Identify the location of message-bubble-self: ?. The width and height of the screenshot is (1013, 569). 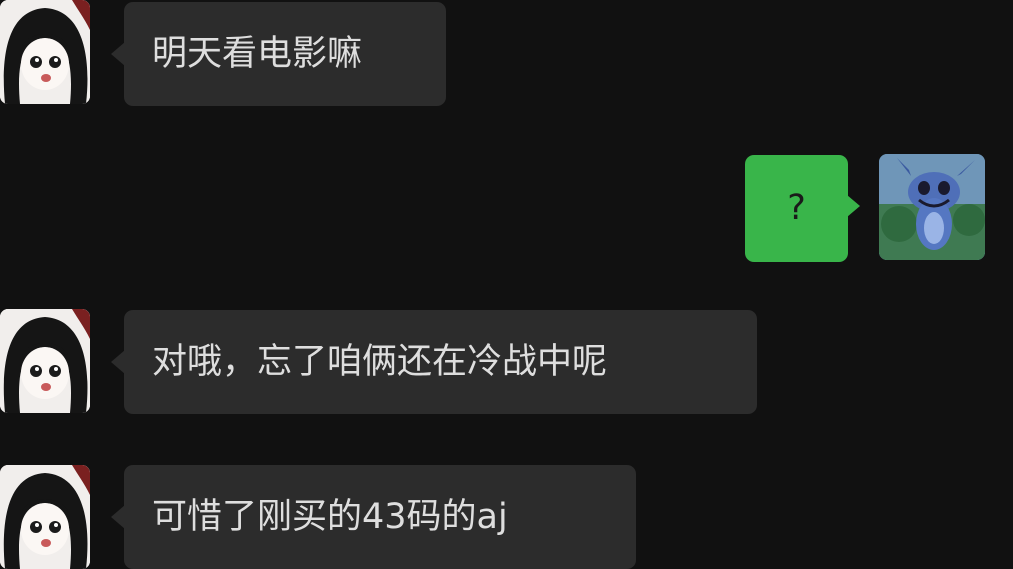
(802, 208).